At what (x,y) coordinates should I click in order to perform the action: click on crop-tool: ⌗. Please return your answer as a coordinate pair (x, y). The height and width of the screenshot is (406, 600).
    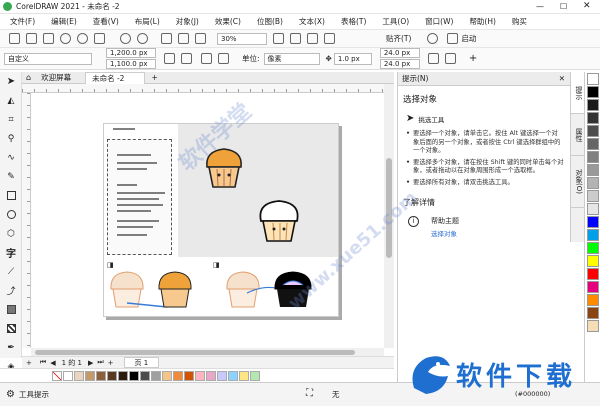
    Looking at the image, I should click on (11, 119).